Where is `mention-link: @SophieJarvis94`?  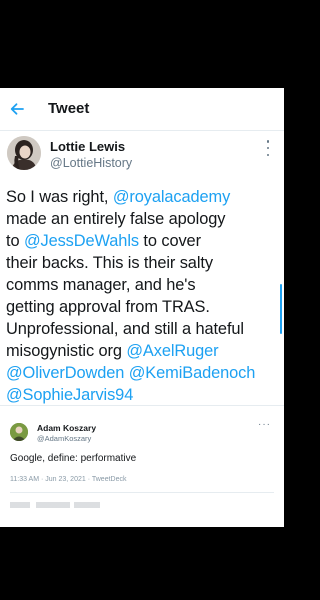 mention-link: @SophieJarvis94 is located at coordinates (69, 395).